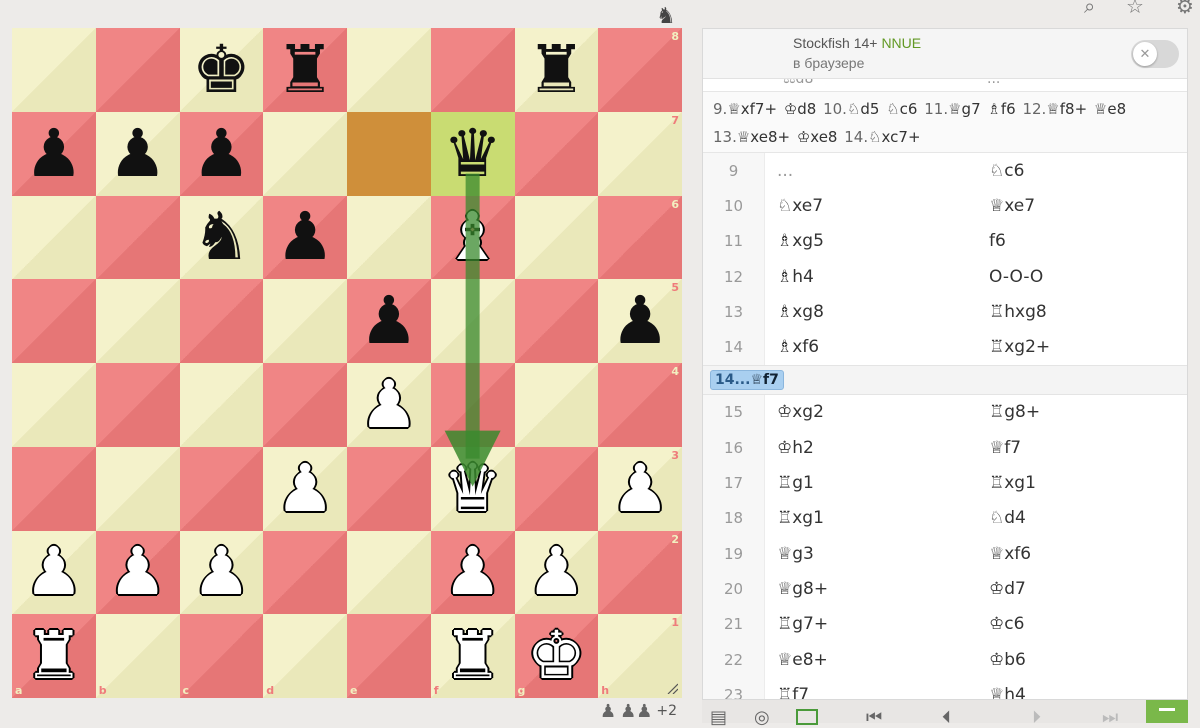  I want to click on black-move: ♖xg2+, so click(1019, 347).